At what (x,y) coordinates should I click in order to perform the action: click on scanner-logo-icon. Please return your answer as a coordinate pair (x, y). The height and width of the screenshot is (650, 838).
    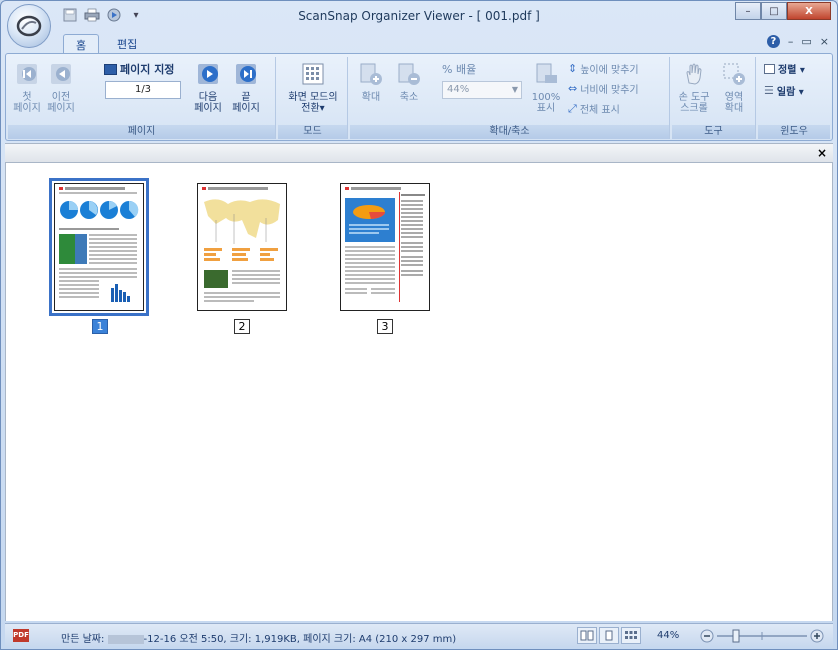
    Looking at the image, I should click on (29, 26).